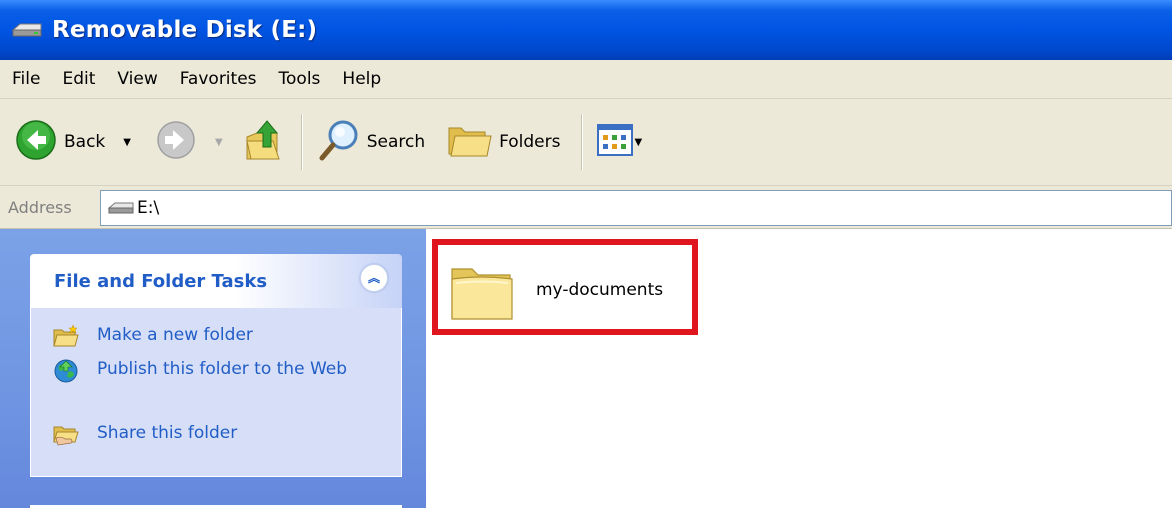 This screenshot has height=509, width=1172. What do you see at coordinates (36, 142) in the screenshot?
I see `back-arrow-icon` at bounding box center [36, 142].